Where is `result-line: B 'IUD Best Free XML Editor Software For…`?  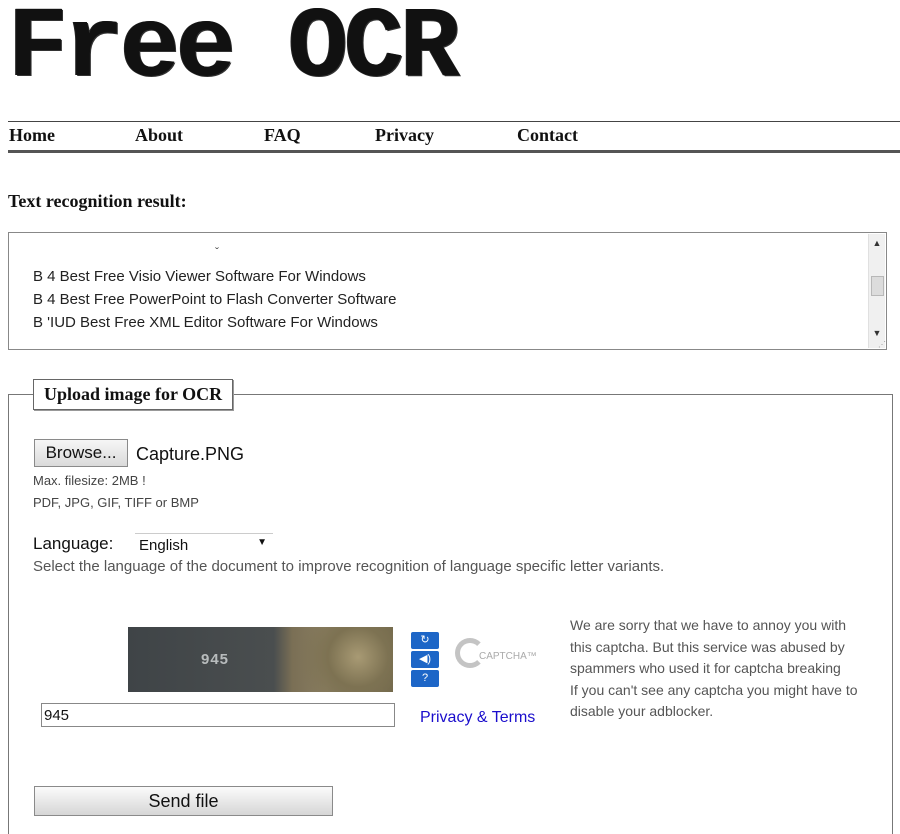
result-line: B 'IUD Best Free XML Editor Software For… is located at coordinates (205, 322).